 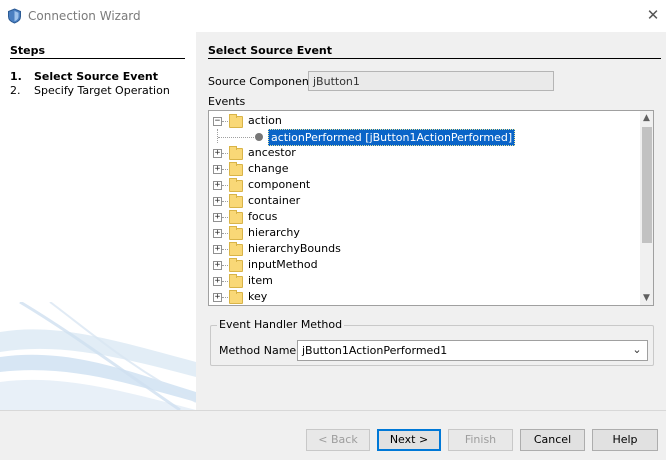 What do you see at coordinates (333, 16) in the screenshot?
I see `title-bar: Connection Wizard ✕` at bounding box center [333, 16].